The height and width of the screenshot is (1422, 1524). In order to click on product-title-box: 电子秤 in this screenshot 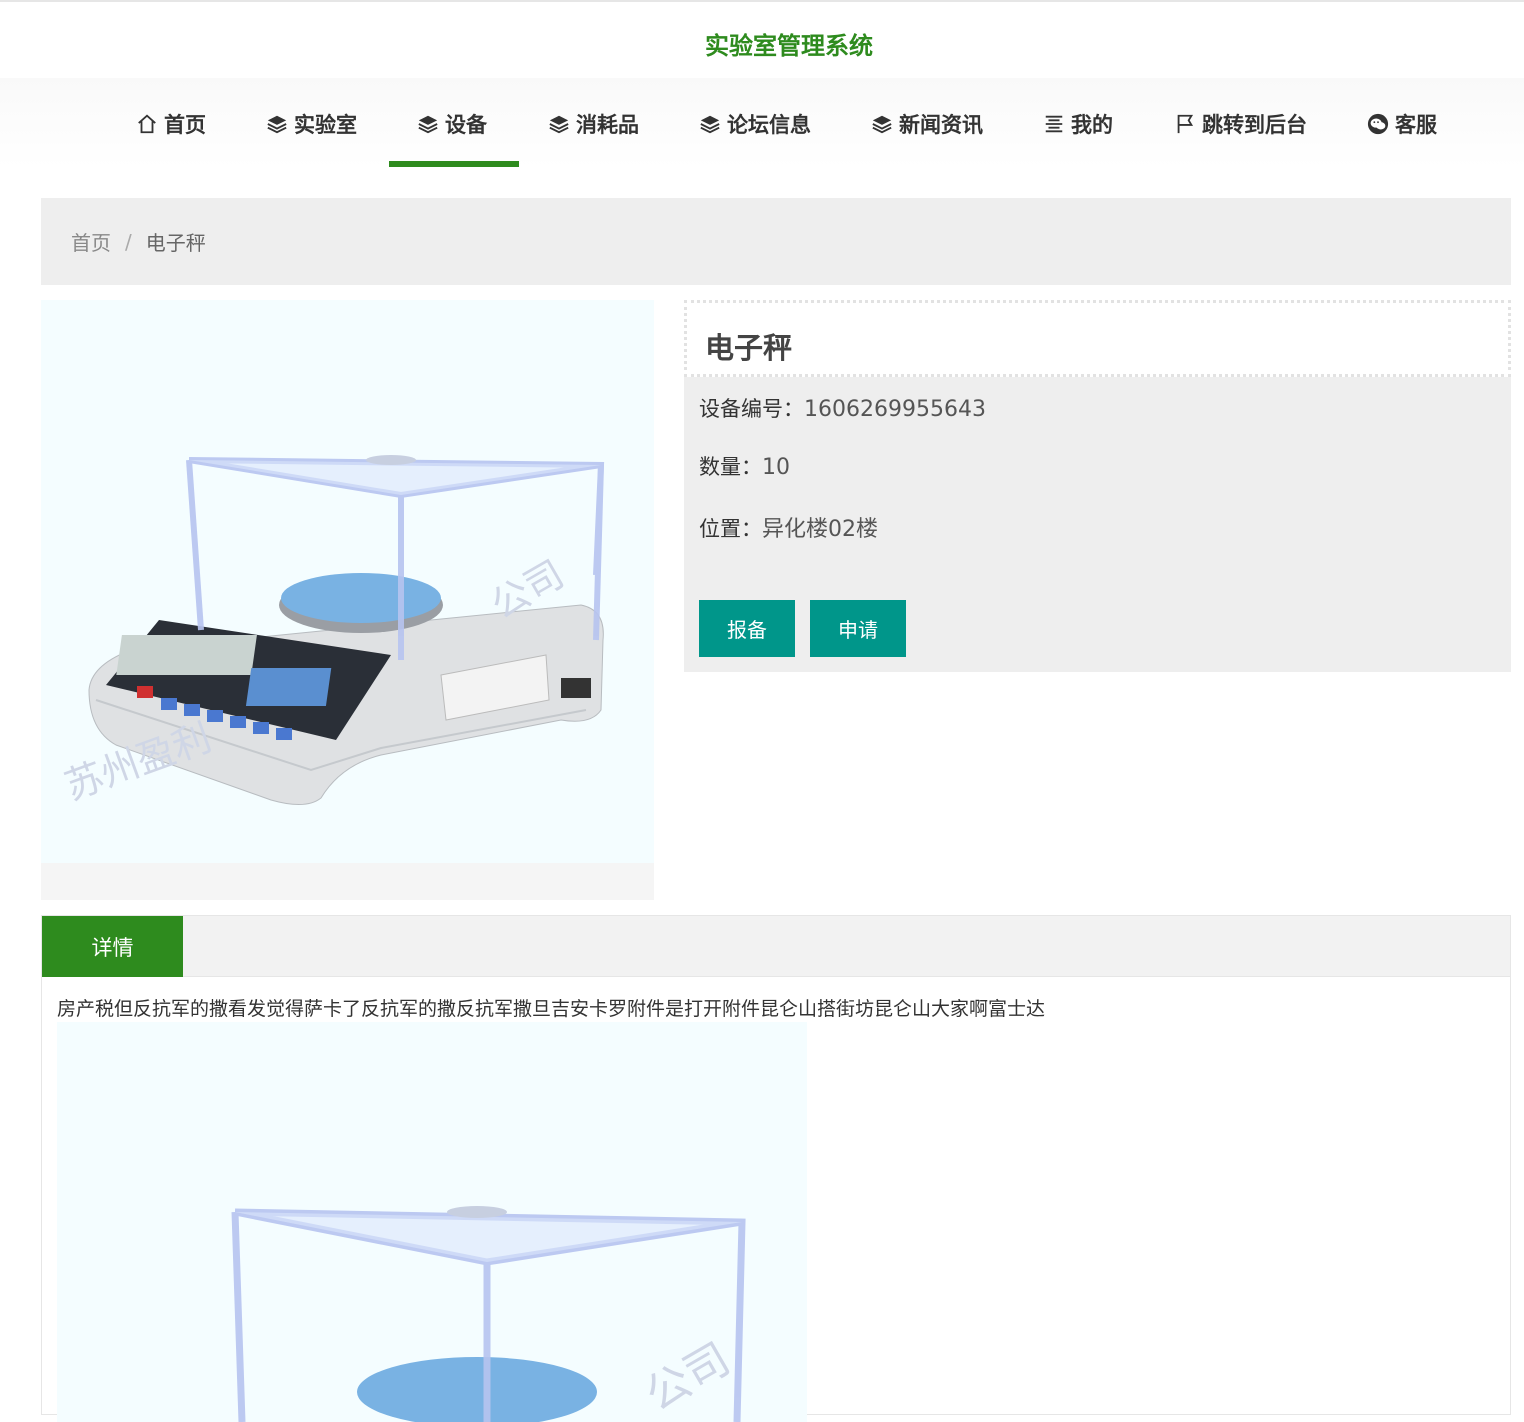, I will do `click(1097, 338)`.